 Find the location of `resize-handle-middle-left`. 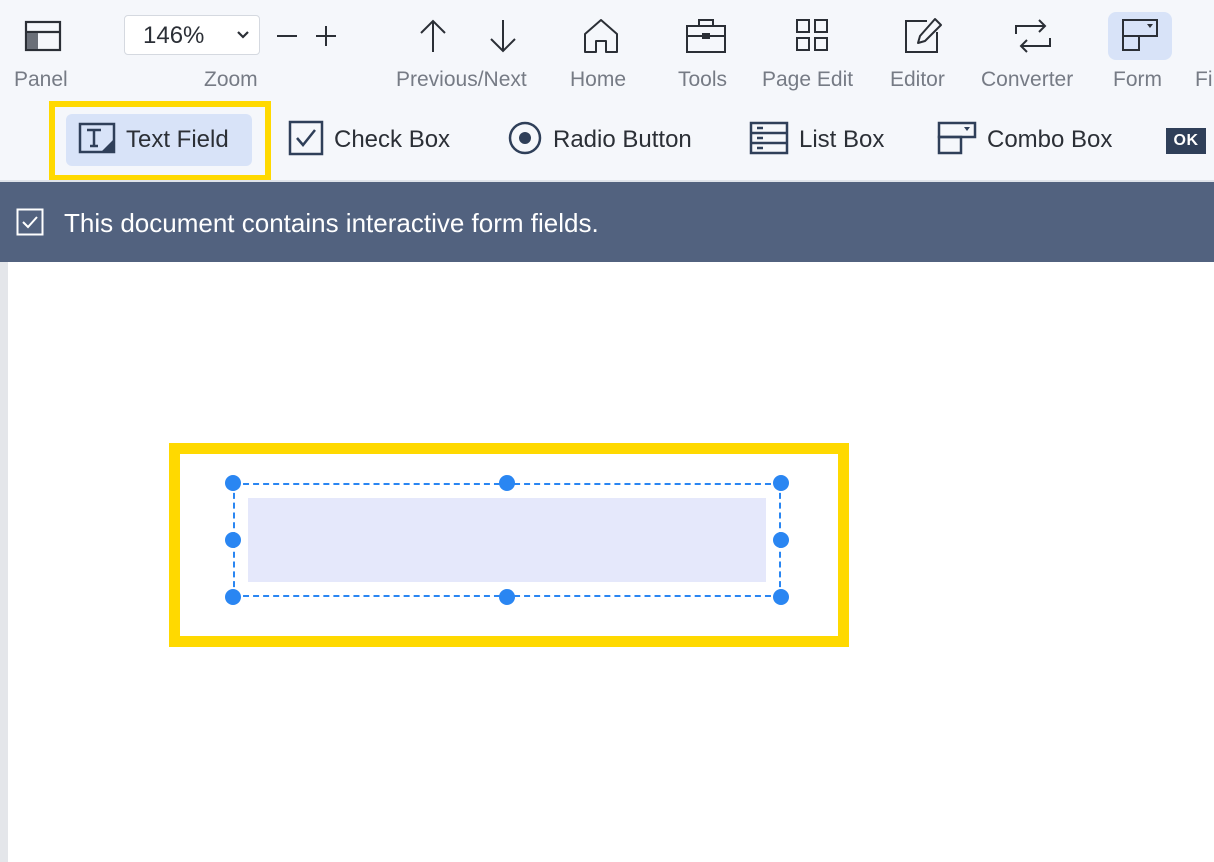

resize-handle-middle-left is located at coordinates (233, 540).